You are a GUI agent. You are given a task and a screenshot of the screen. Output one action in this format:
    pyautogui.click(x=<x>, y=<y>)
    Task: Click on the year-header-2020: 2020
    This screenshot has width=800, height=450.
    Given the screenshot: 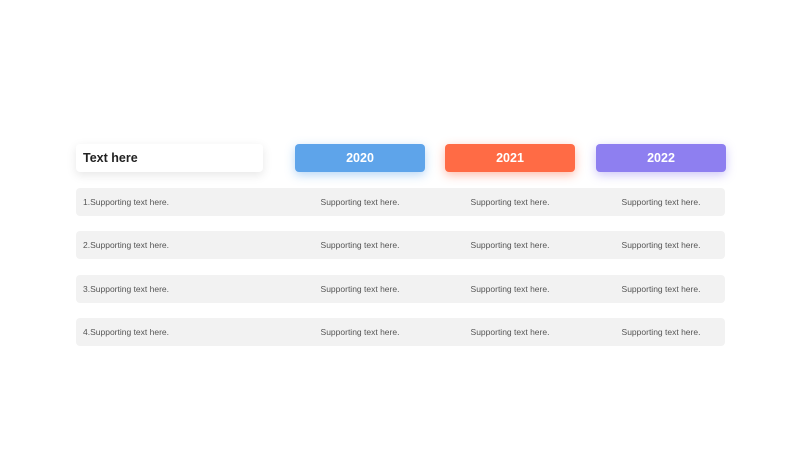 What is the action you would take?
    pyautogui.click(x=360, y=158)
    